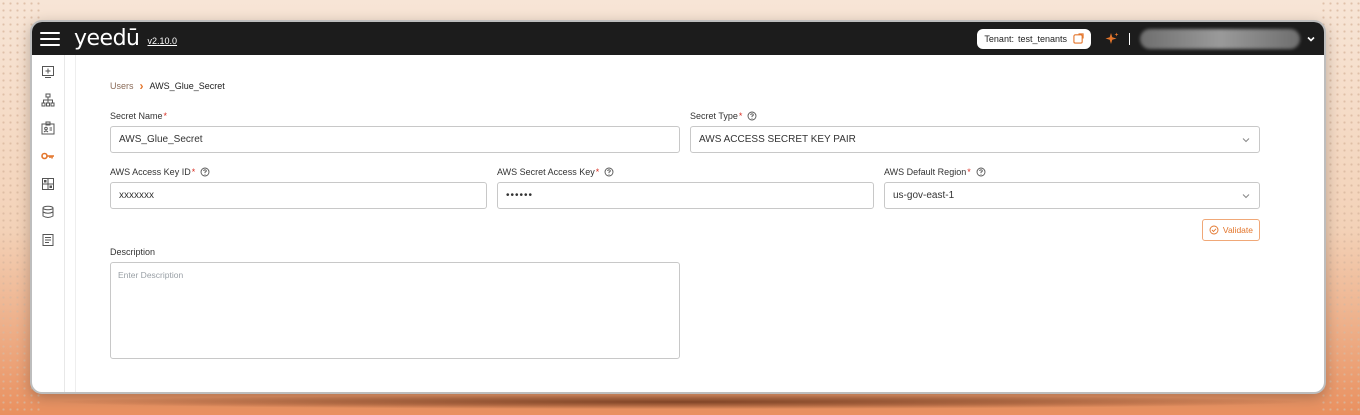  What do you see at coordinates (163, 41) in the screenshot?
I see `version-link: v2.10.0` at bounding box center [163, 41].